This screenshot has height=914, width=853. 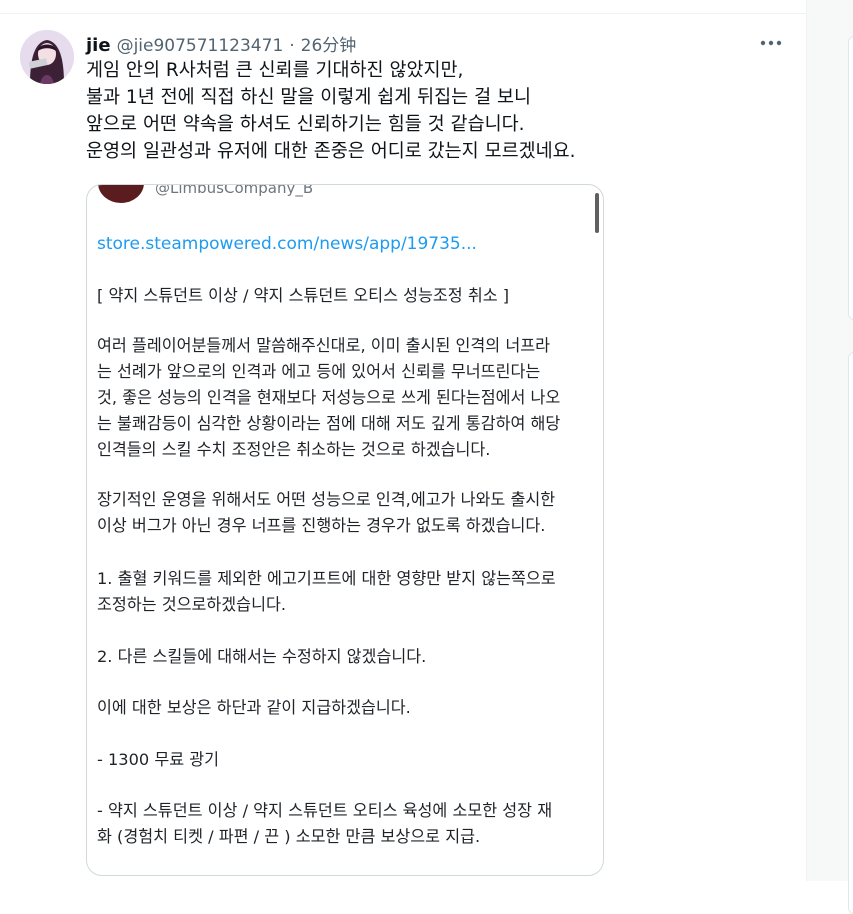 I want to click on notice-paragraph-line: 여러 플레이어분들께서 말씀해주신대로, 이미 출시된 인격의 너프라, so click(x=324, y=345).